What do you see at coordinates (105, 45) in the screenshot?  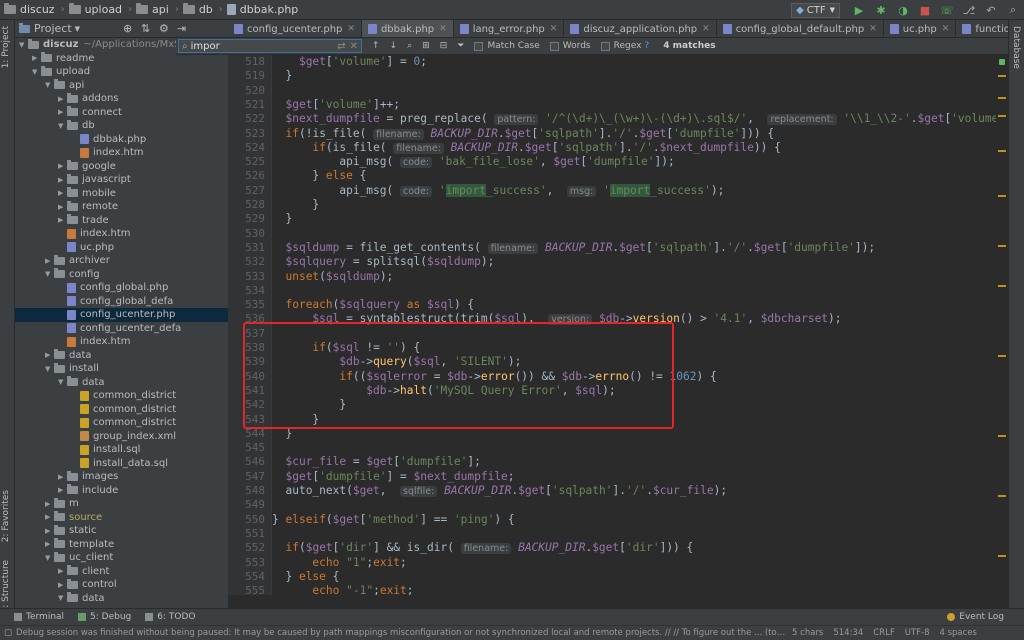 I see `tree-folder: ▼ discuz ~/Applications/MxSrv` at bounding box center [105, 45].